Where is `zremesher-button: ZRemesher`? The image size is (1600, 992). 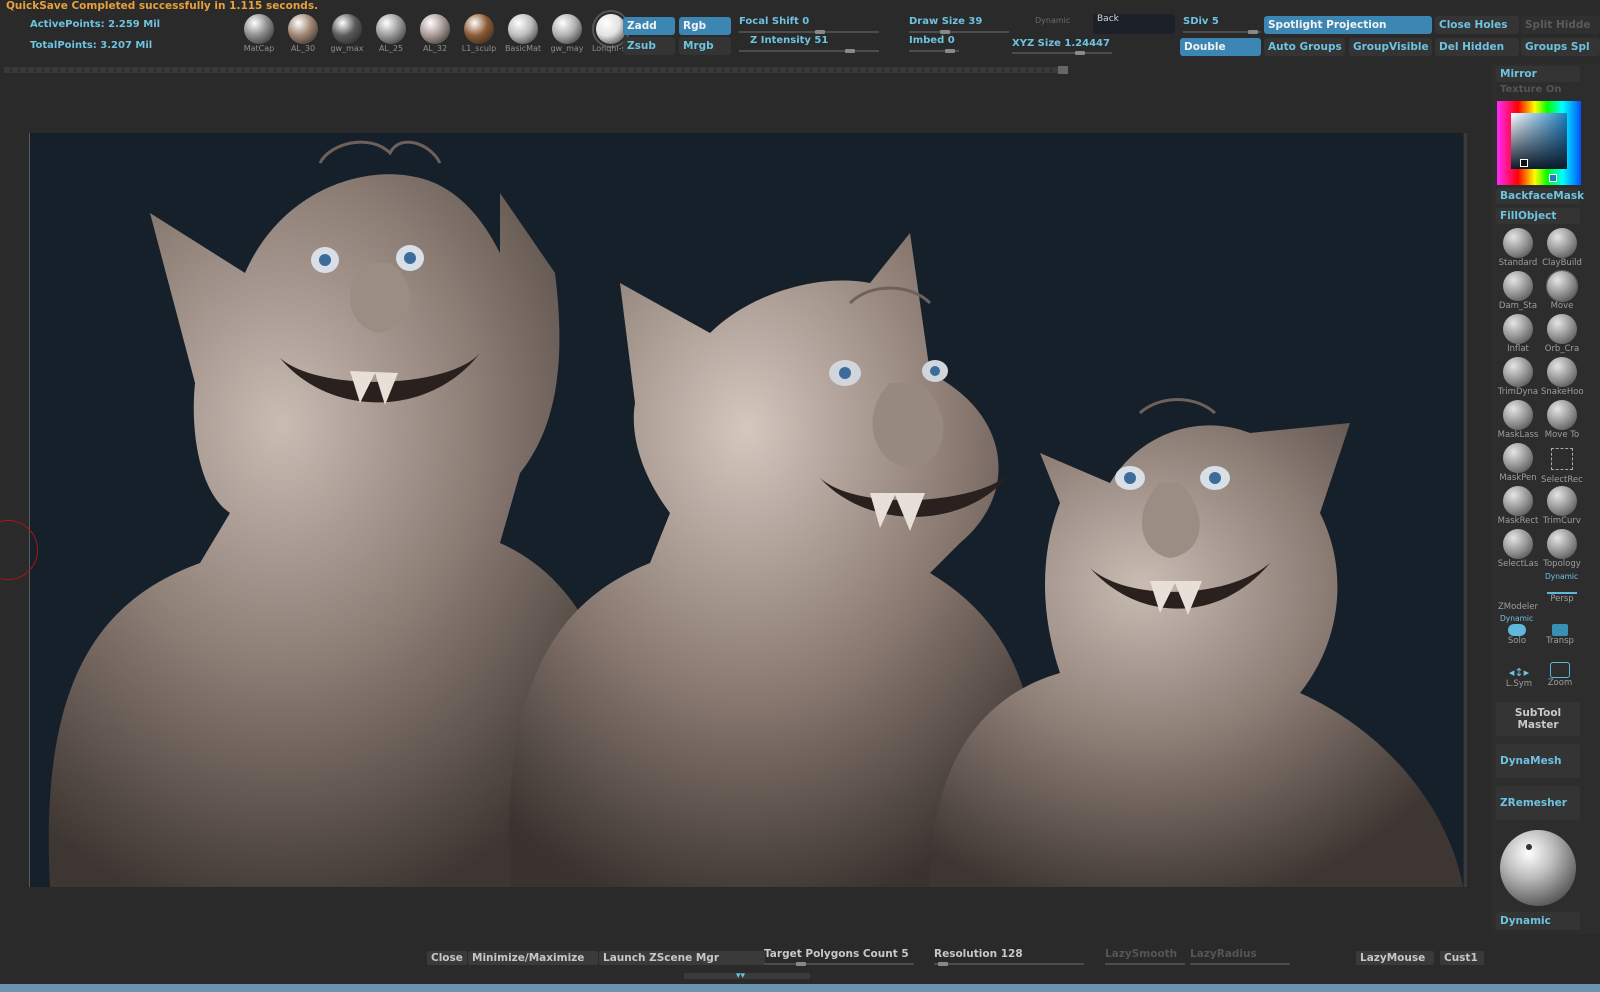 zremesher-button: ZRemesher is located at coordinates (1538, 803).